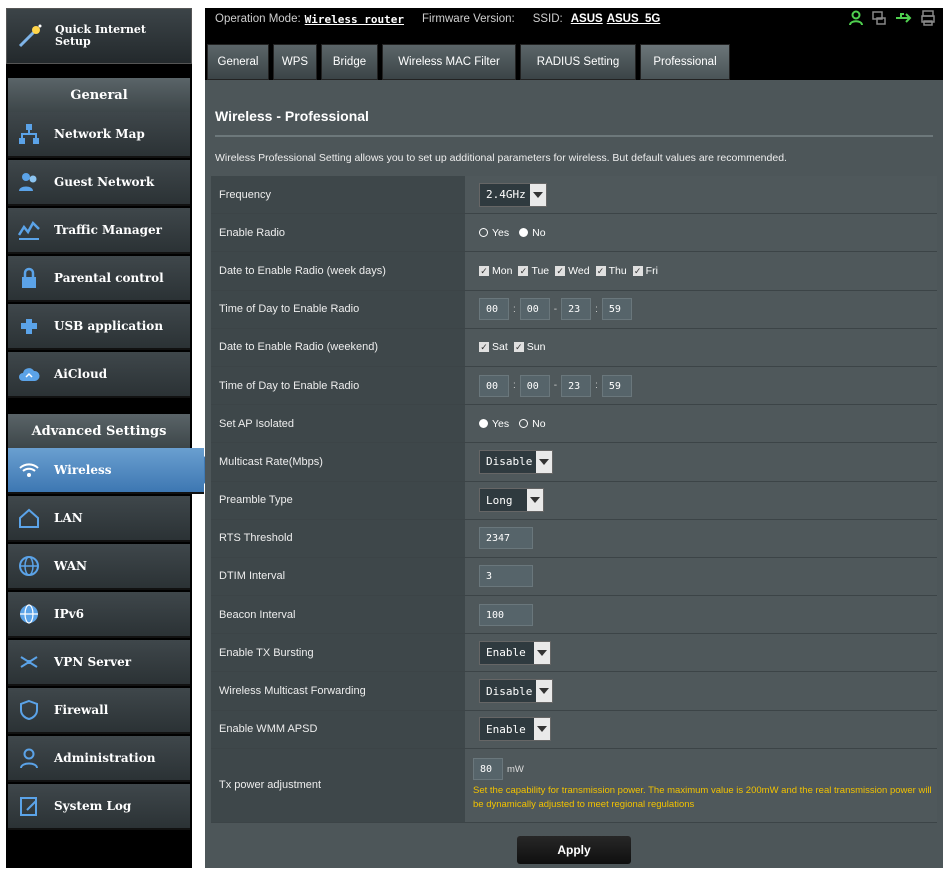  Describe the element at coordinates (338, 500) in the screenshot. I see `preamble-type-label: Preamble Type` at that location.